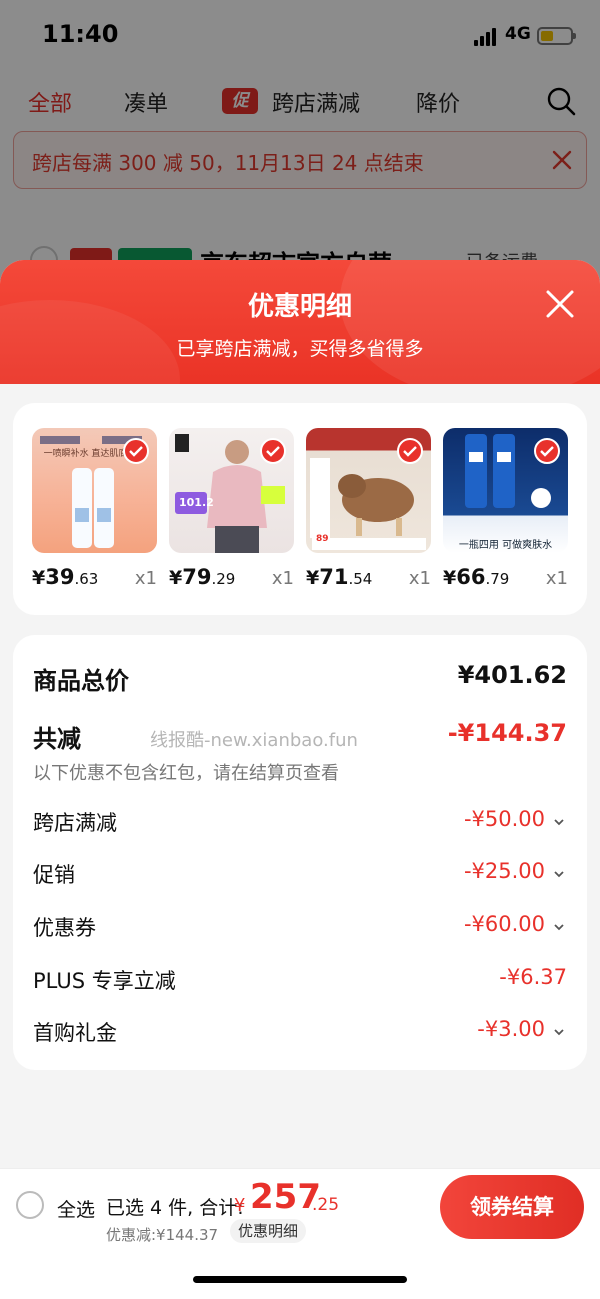 The width and height of the screenshot is (600, 1299). What do you see at coordinates (75, 1033) in the screenshot?
I see `discount-label: 首购礼金` at bounding box center [75, 1033].